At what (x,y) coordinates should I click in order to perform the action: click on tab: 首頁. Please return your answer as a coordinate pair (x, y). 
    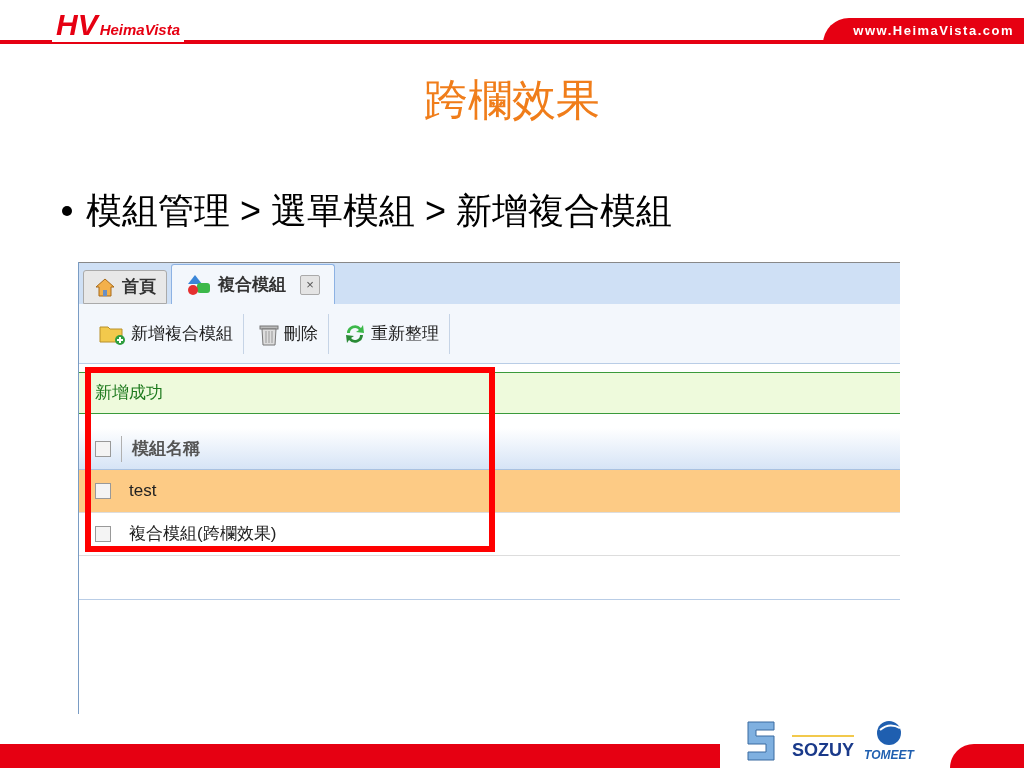
    Looking at the image, I should click on (125, 287).